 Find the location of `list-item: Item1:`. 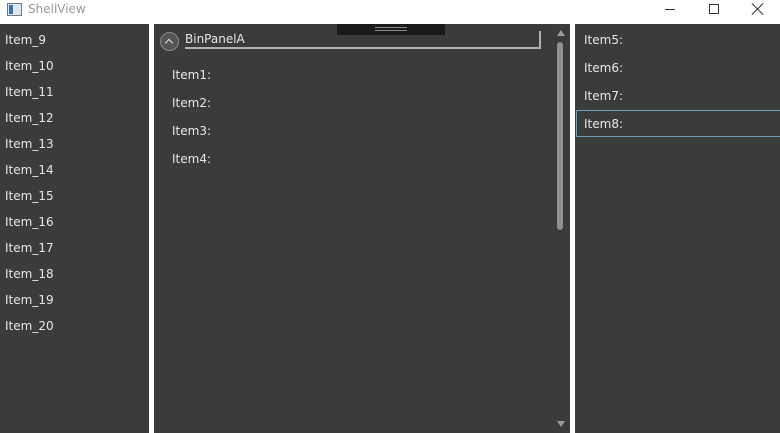

list-item: Item1: is located at coordinates (191, 75).